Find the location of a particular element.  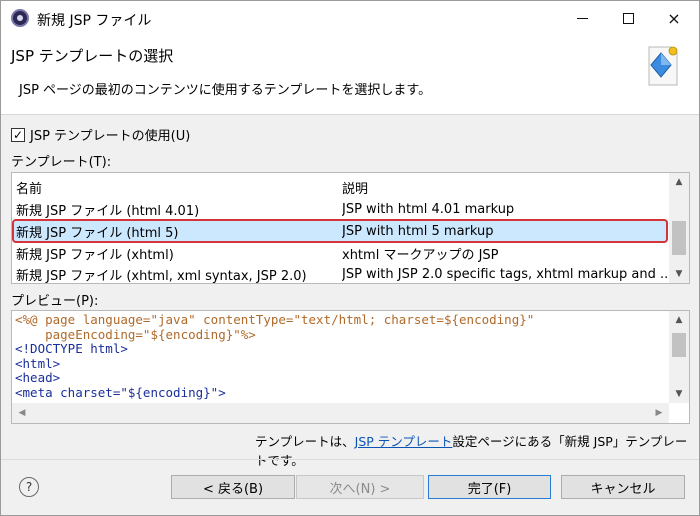

row-description: JSP with html 4.01 markup is located at coordinates (428, 209).